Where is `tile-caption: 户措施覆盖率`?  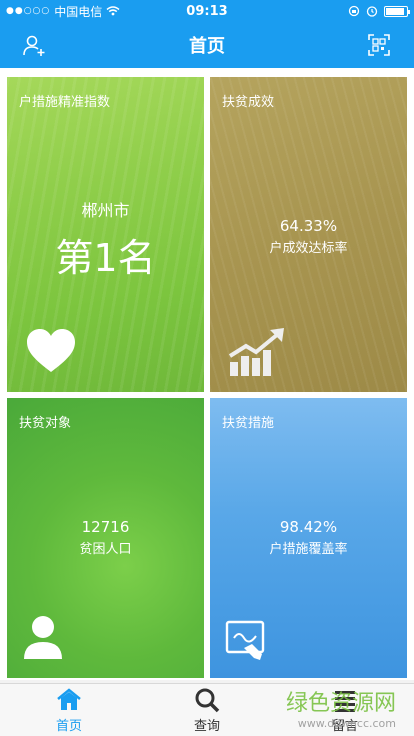
tile-caption: 户措施覆盖率 is located at coordinates (308, 549).